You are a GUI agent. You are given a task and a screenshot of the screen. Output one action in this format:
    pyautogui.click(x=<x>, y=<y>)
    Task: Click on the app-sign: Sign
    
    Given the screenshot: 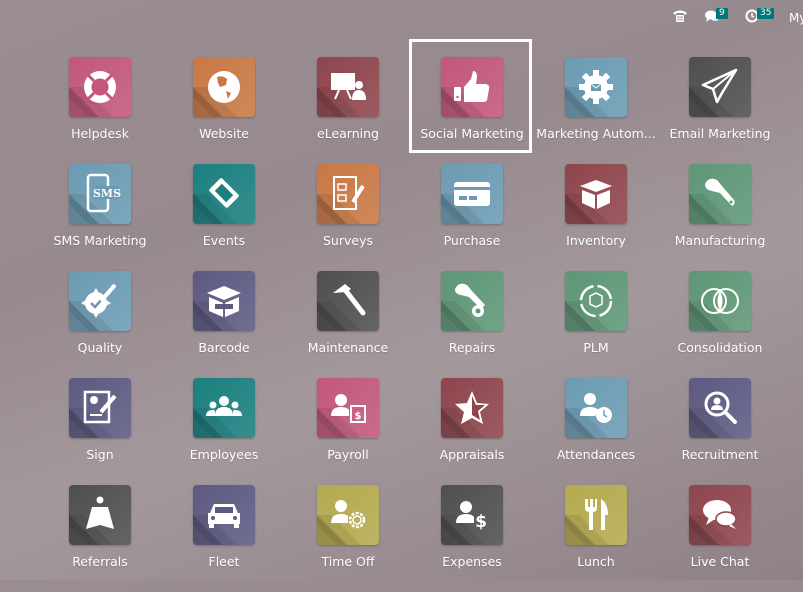 What is the action you would take?
    pyautogui.click(x=100, y=431)
    